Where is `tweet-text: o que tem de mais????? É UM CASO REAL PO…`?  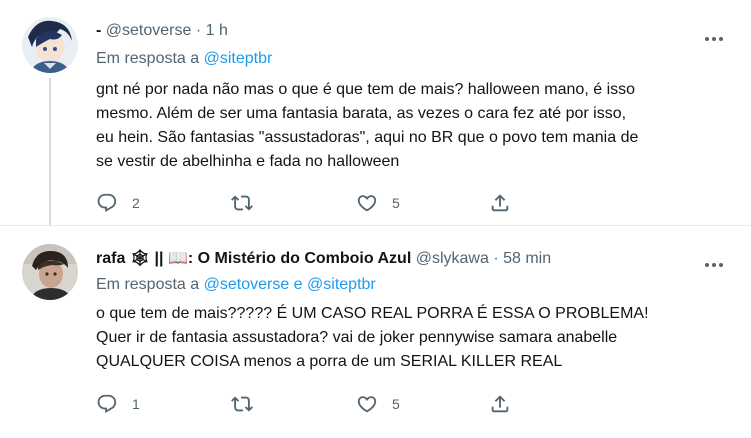
tweet-text: o que tem de mais????? É UM CASO REAL PO… is located at coordinates (372, 337).